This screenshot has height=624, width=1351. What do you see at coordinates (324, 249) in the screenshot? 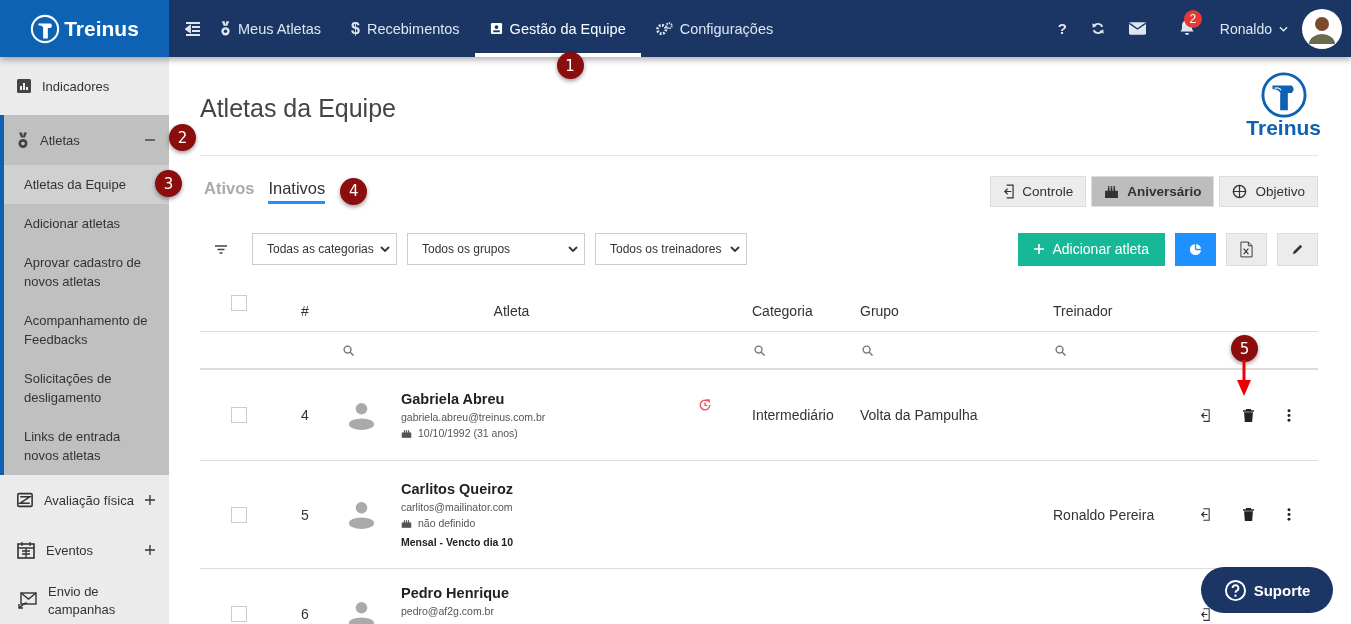
I see `filter-dropdown: Todas as categorias` at bounding box center [324, 249].